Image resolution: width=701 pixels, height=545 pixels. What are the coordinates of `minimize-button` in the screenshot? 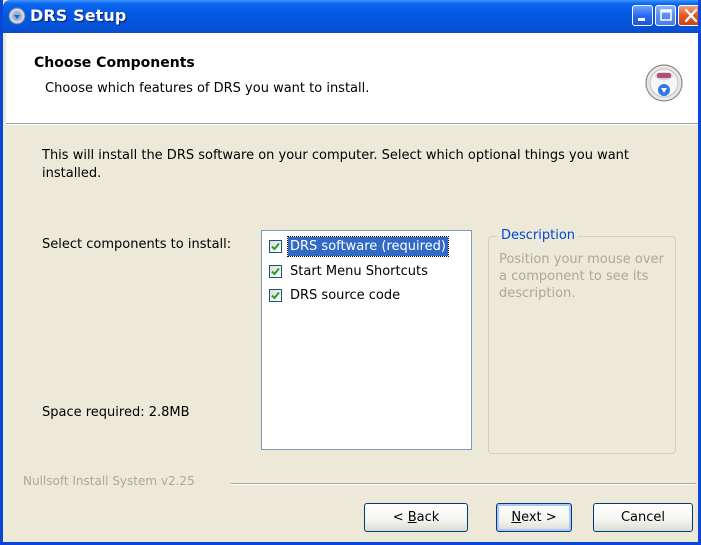 It's located at (642, 15).